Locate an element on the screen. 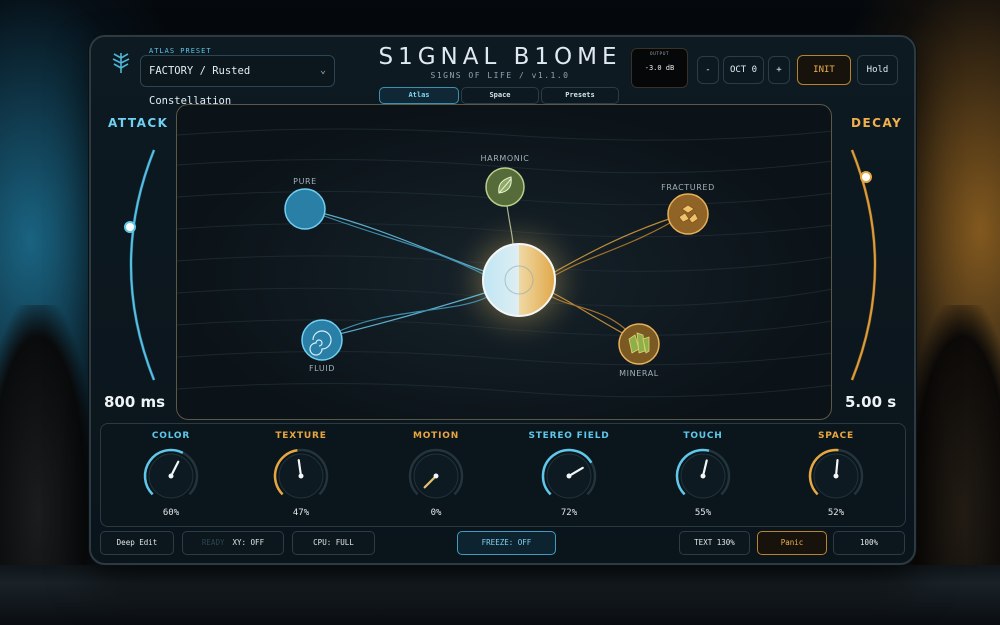 The height and width of the screenshot is (625, 1000). tree-logo-icon is located at coordinates (121, 63).